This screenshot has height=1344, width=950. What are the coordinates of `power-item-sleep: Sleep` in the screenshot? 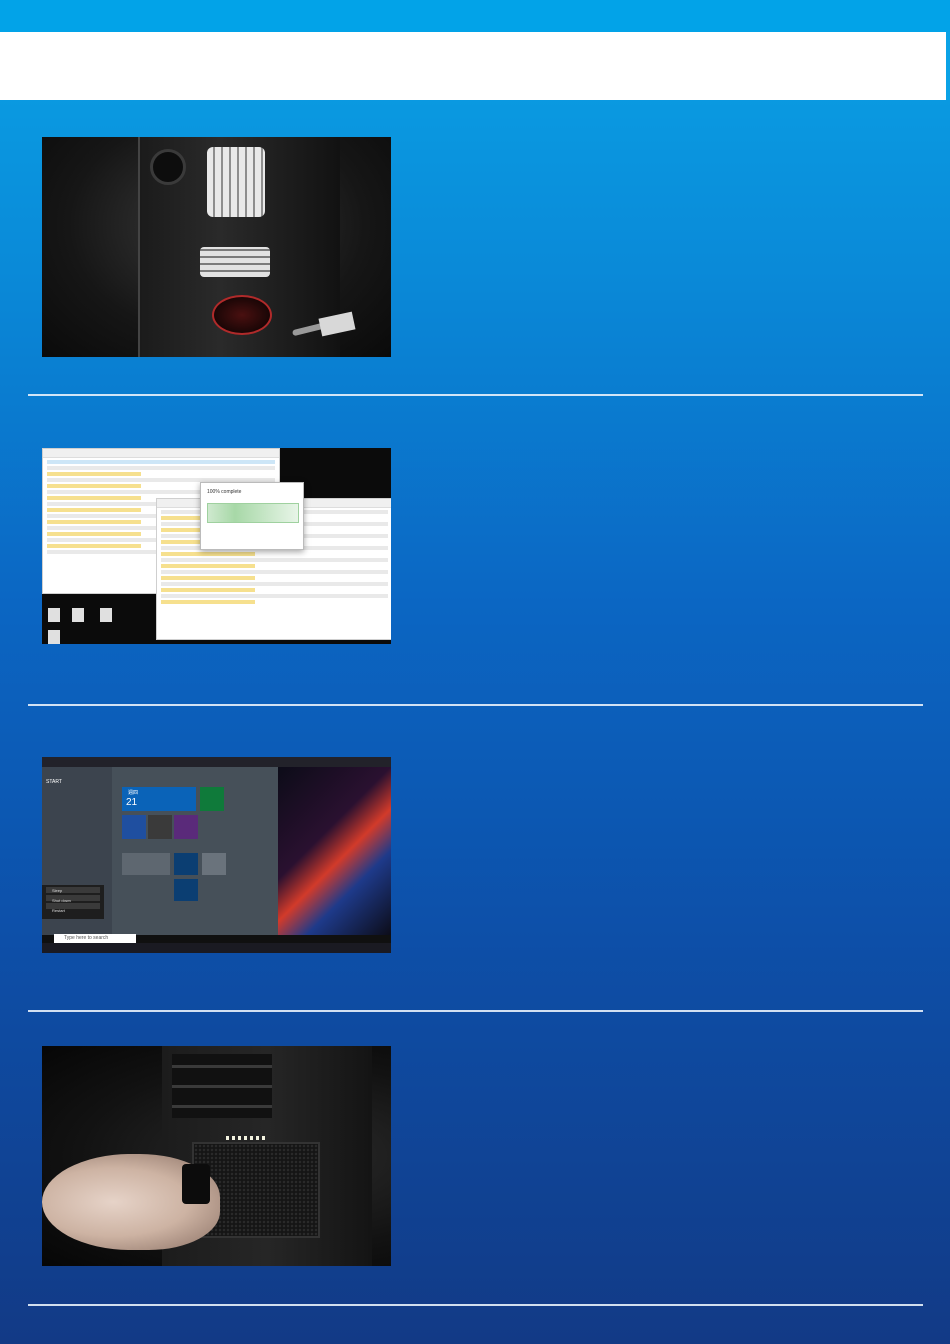 It's located at (57, 890).